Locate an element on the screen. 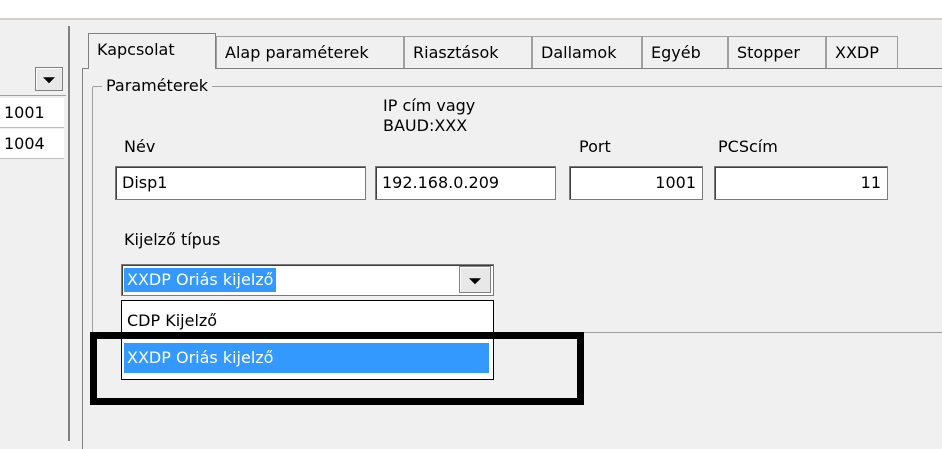 This screenshot has width=942, height=449. ip-label-line2: BAUD:XXX is located at coordinates (425, 125).